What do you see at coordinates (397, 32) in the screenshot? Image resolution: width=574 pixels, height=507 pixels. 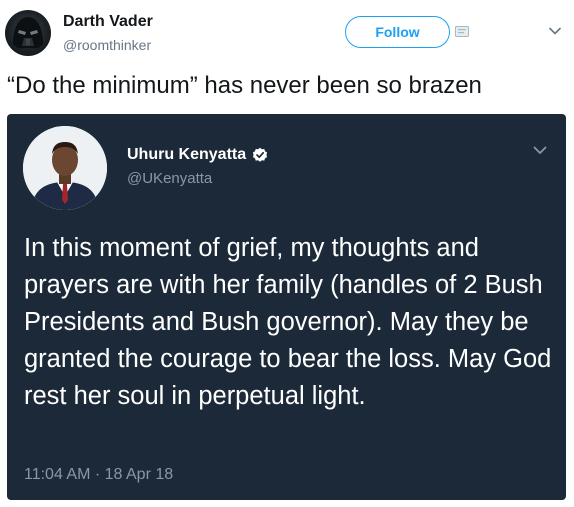 I see `follow-button: Follow` at bounding box center [397, 32].